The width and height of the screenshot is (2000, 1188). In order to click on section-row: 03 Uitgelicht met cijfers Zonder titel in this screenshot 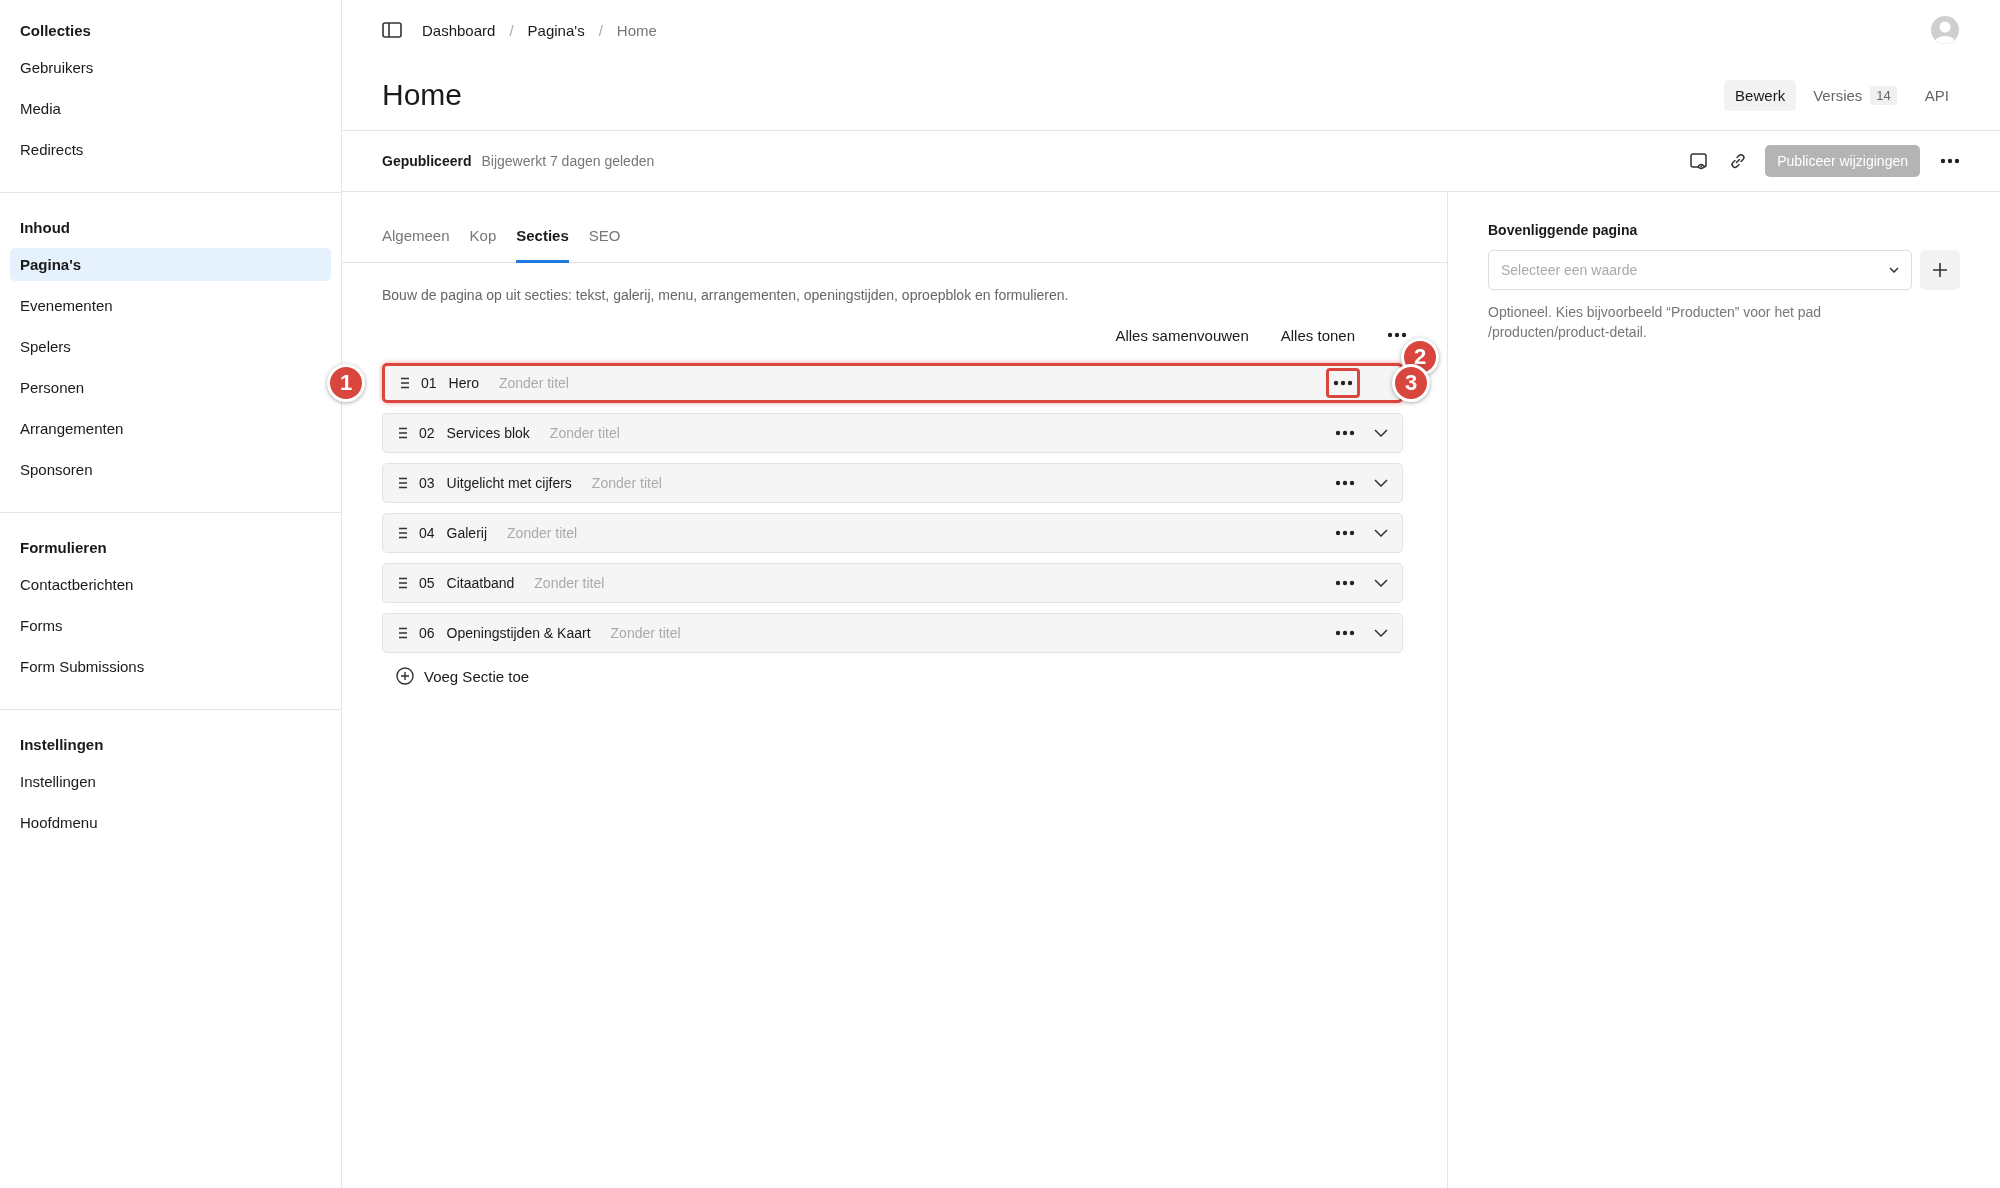, I will do `click(892, 483)`.